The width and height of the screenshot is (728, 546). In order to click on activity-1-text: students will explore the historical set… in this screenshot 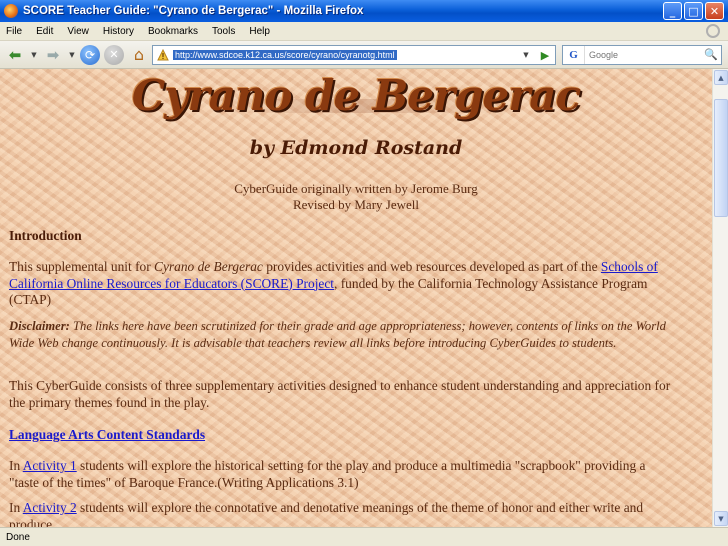, I will do `click(327, 474)`.